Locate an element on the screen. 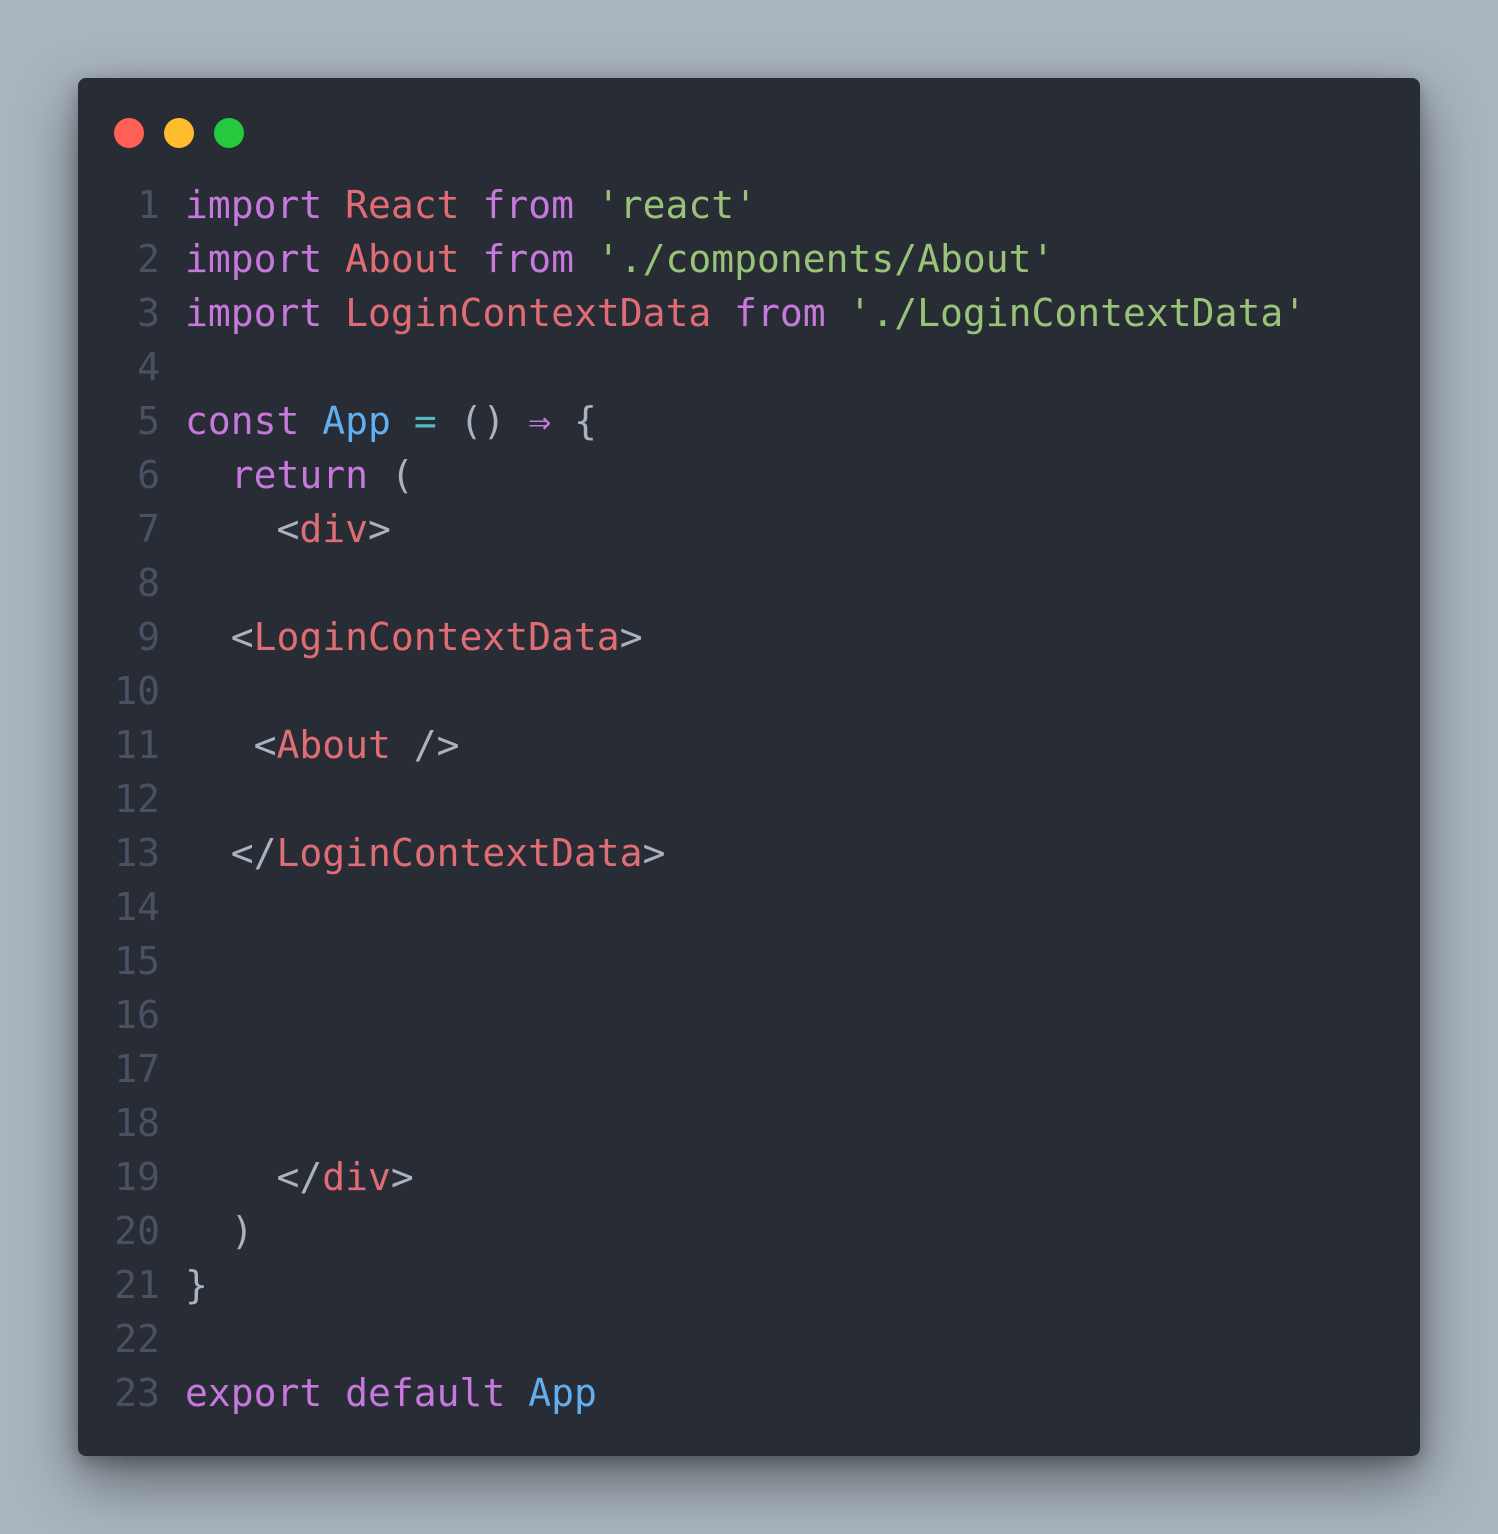 Image resolution: width=1498 pixels, height=1534 pixels. code-token: ( is located at coordinates (391, 475).